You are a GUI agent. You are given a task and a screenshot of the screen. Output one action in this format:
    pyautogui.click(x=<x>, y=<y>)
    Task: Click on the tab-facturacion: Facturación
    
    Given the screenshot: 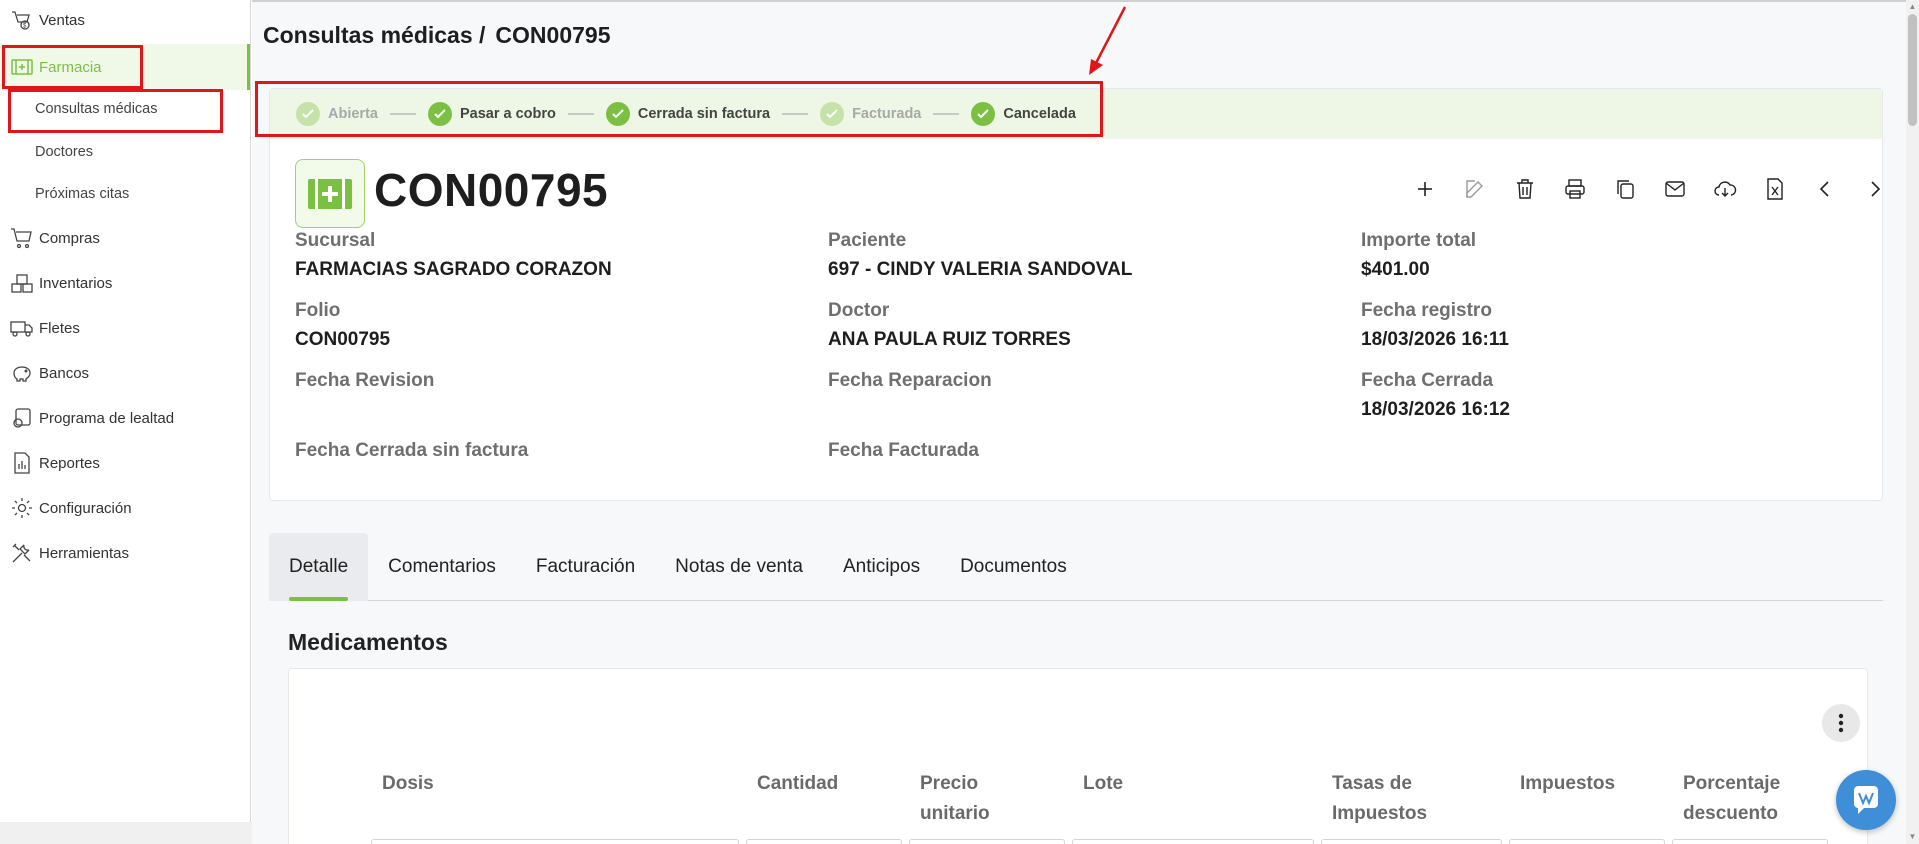 What is the action you would take?
    pyautogui.click(x=585, y=567)
    